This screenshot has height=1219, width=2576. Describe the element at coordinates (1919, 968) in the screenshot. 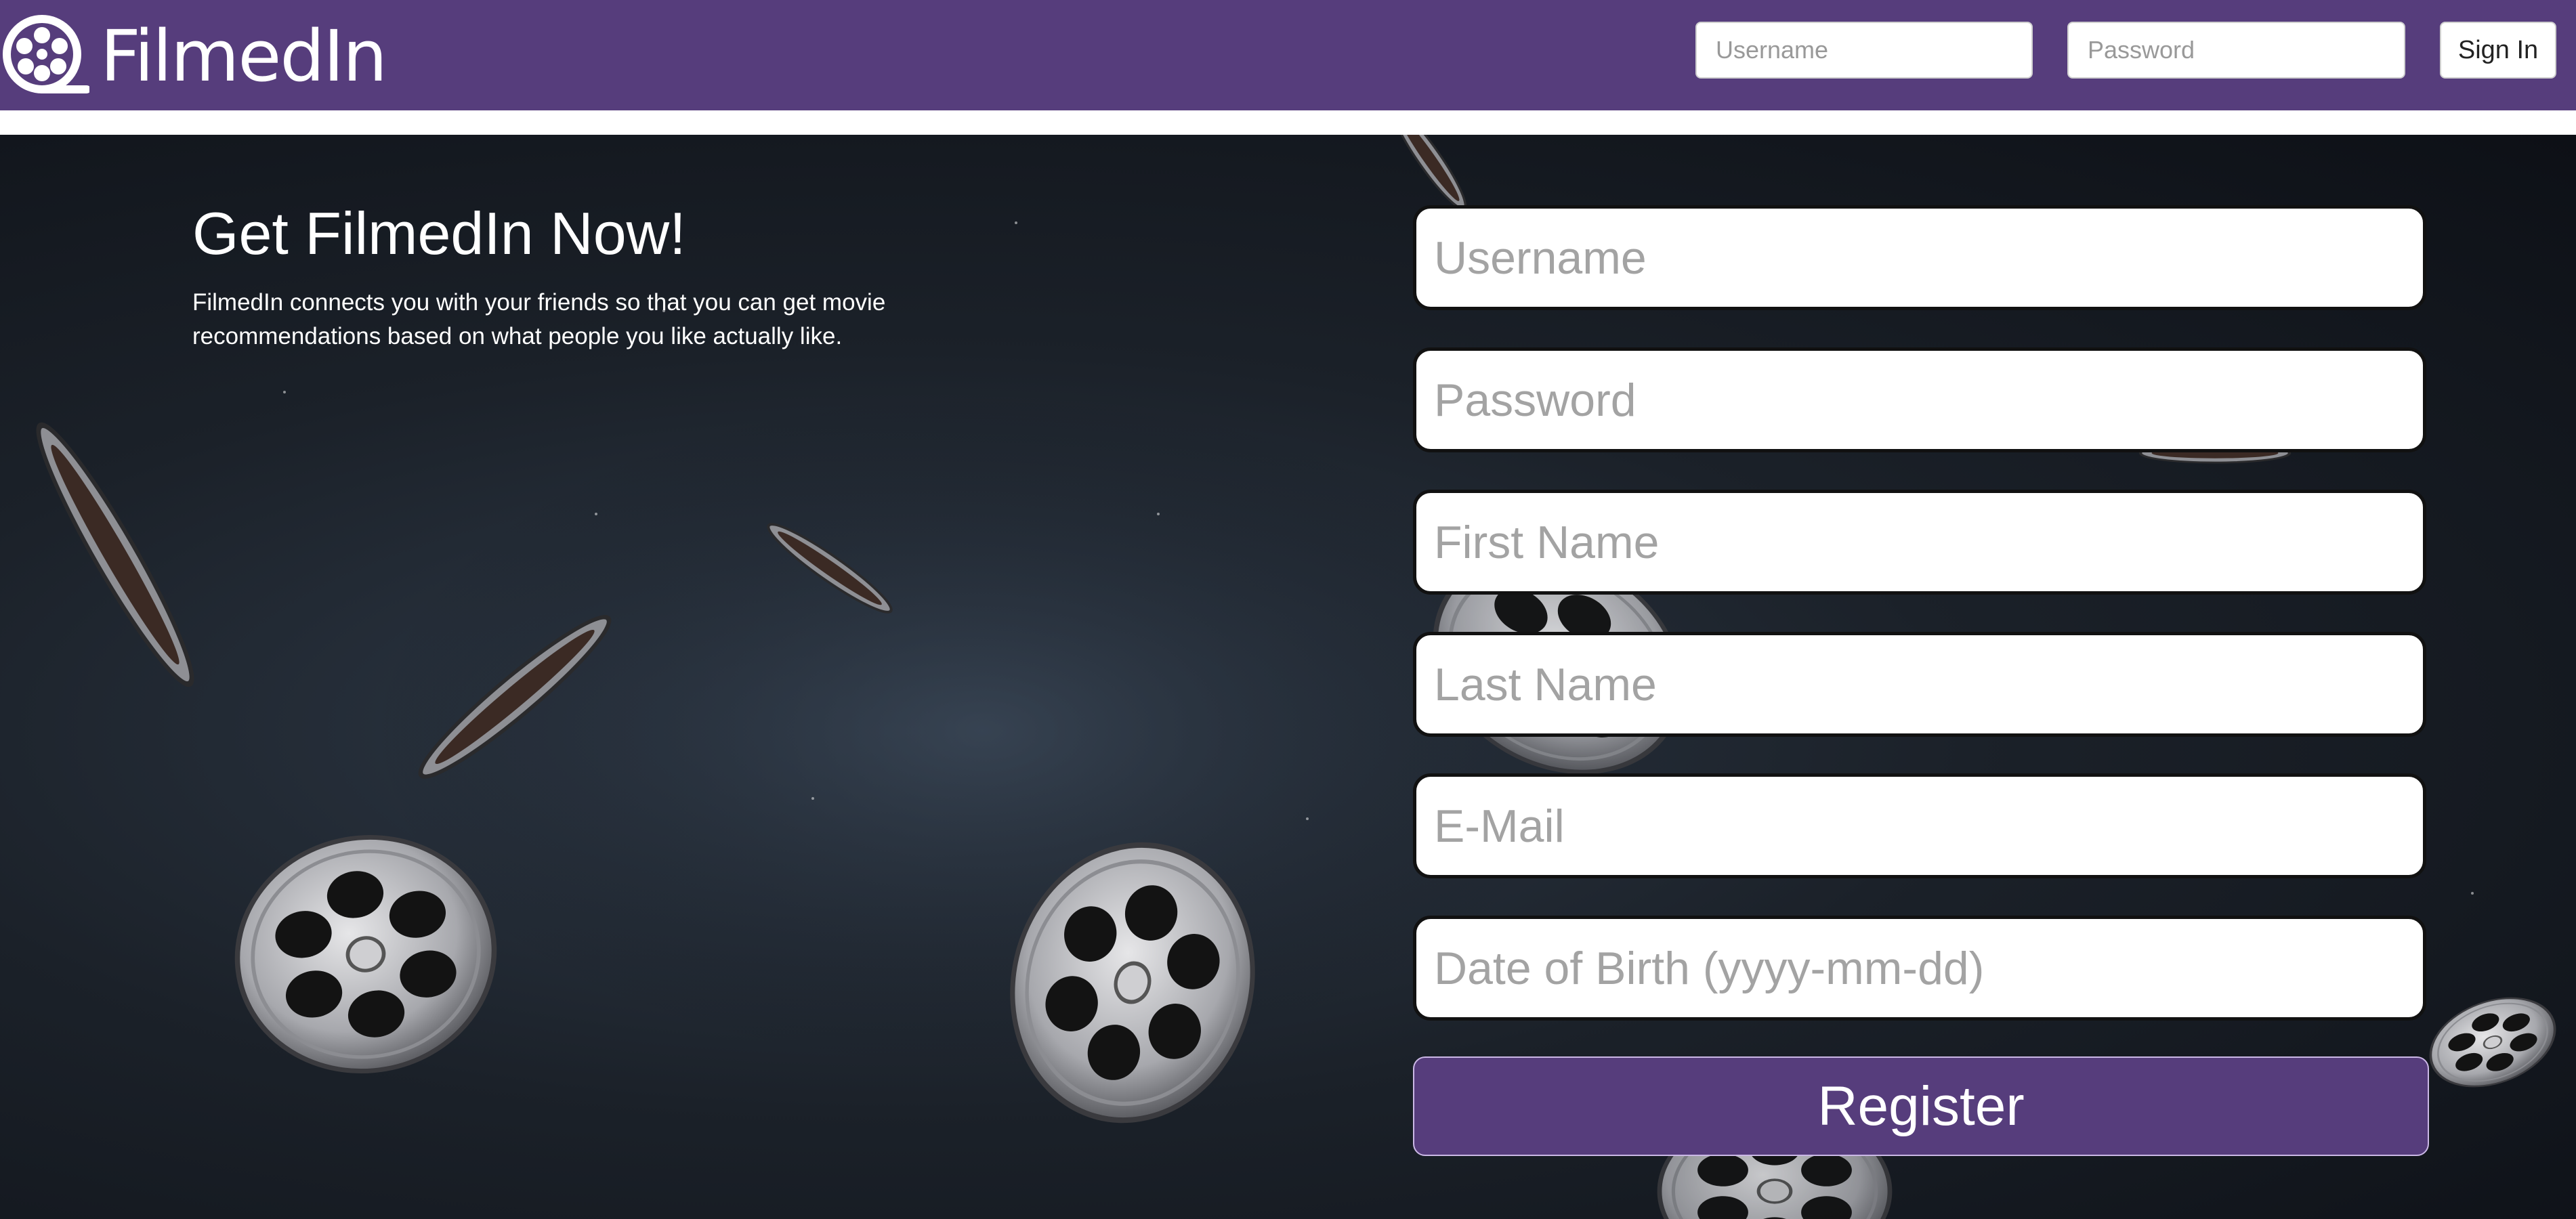

I see `date-of-birth-input` at that location.